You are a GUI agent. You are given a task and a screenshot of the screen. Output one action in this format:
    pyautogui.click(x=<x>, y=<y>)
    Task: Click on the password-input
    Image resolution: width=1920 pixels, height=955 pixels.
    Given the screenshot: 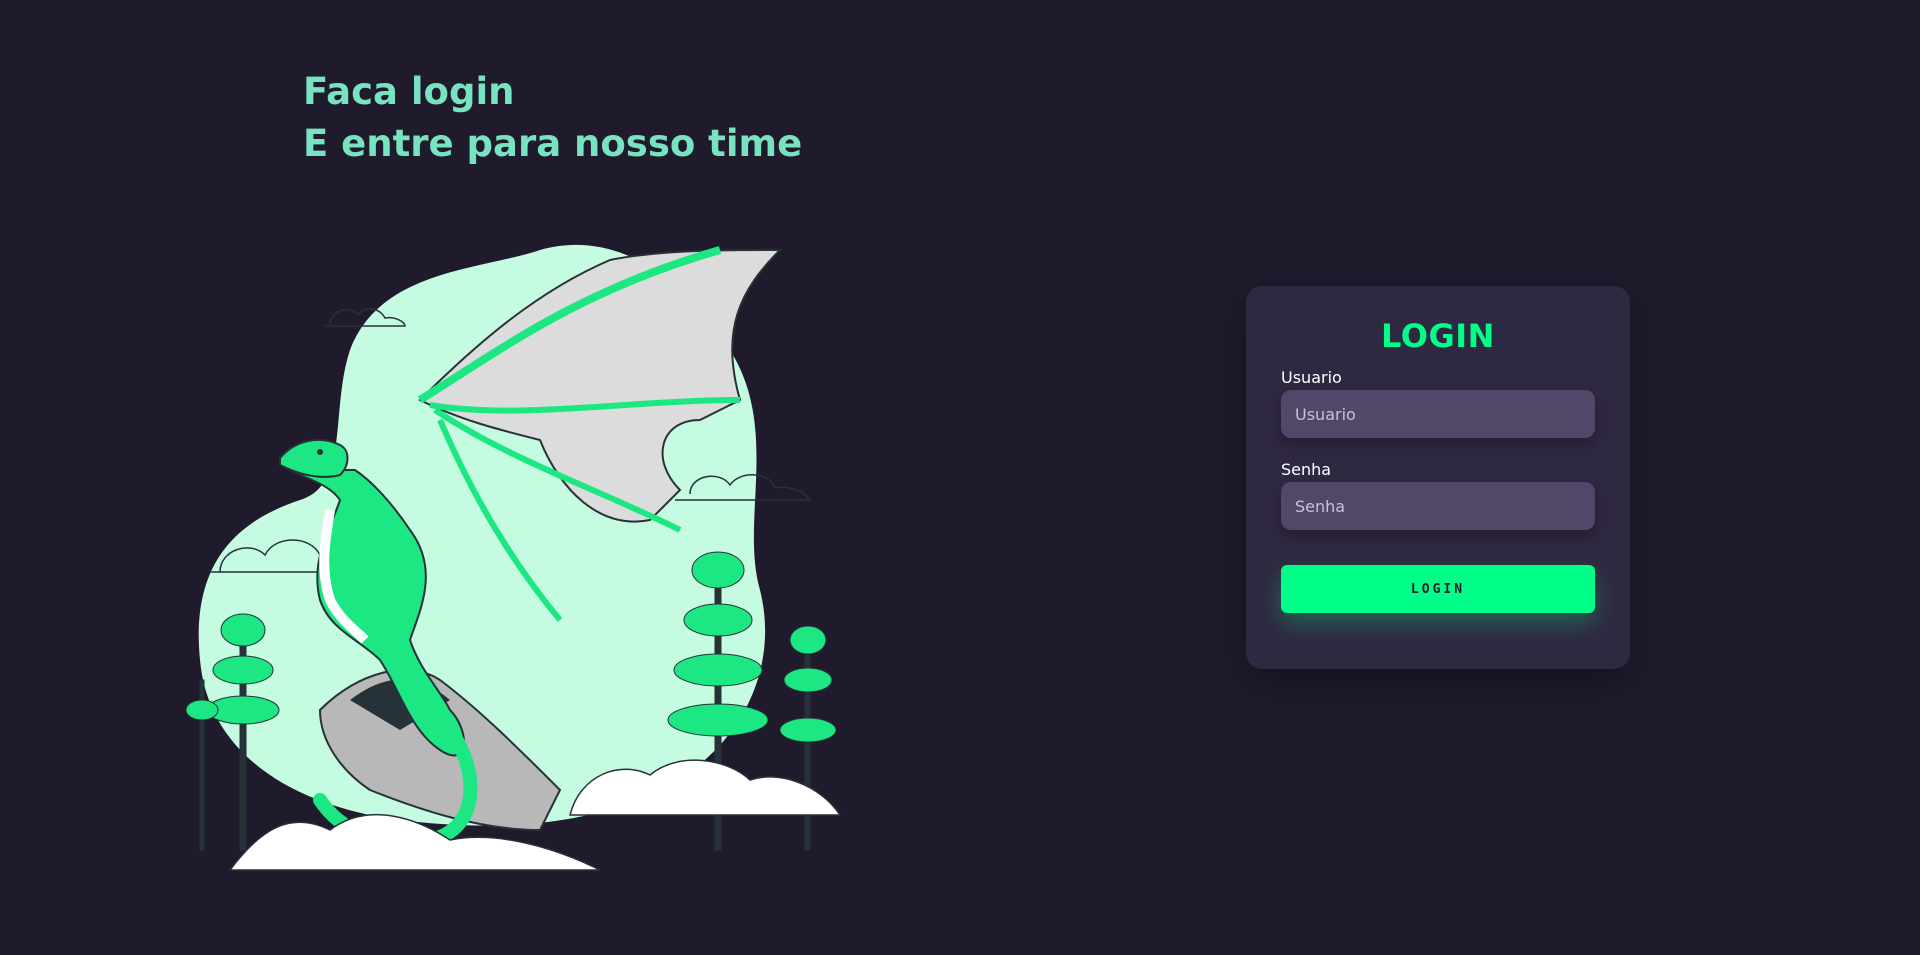 What is the action you would take?
    pyautogui.click(x=1438, y=506)
    